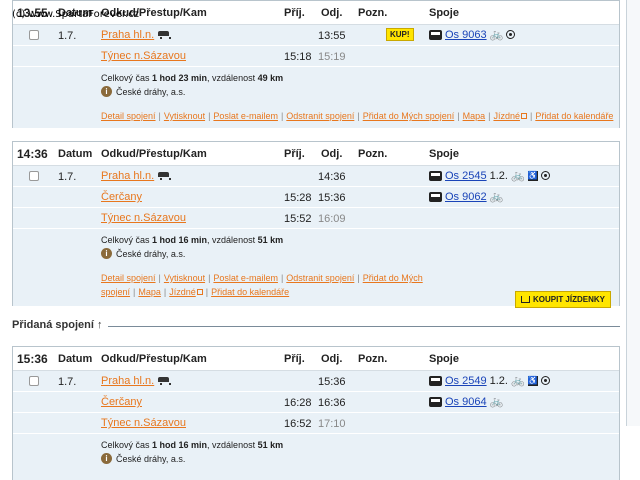 This screenshot has width=640, height=480. I want to click on train-link: Os 2545, so click(466, 176).